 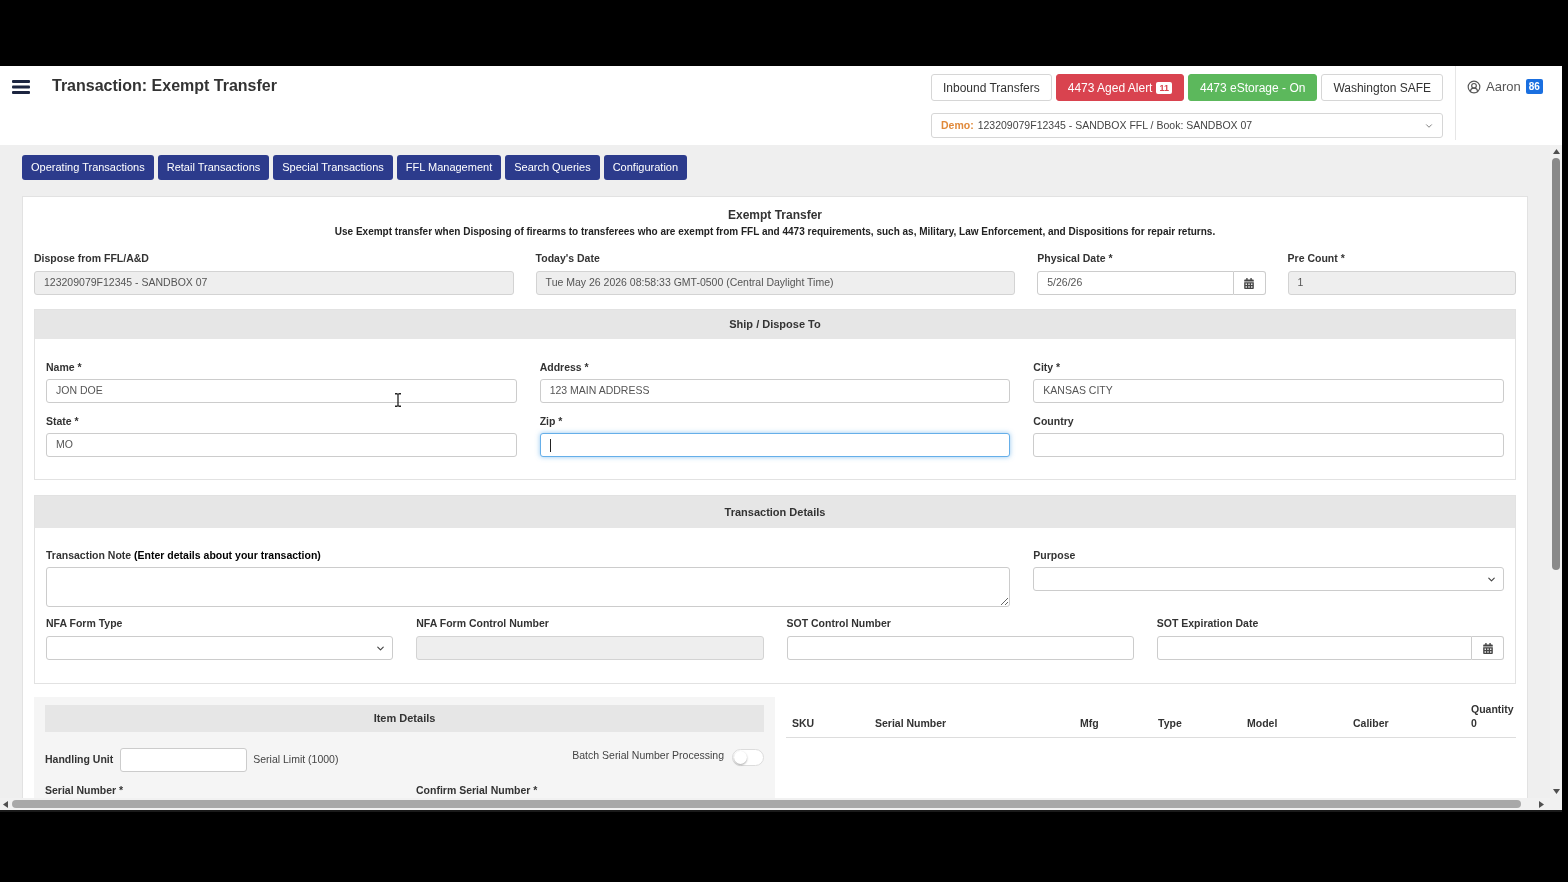 I want to click on column-header: Type, so click(x=1170, y=723).